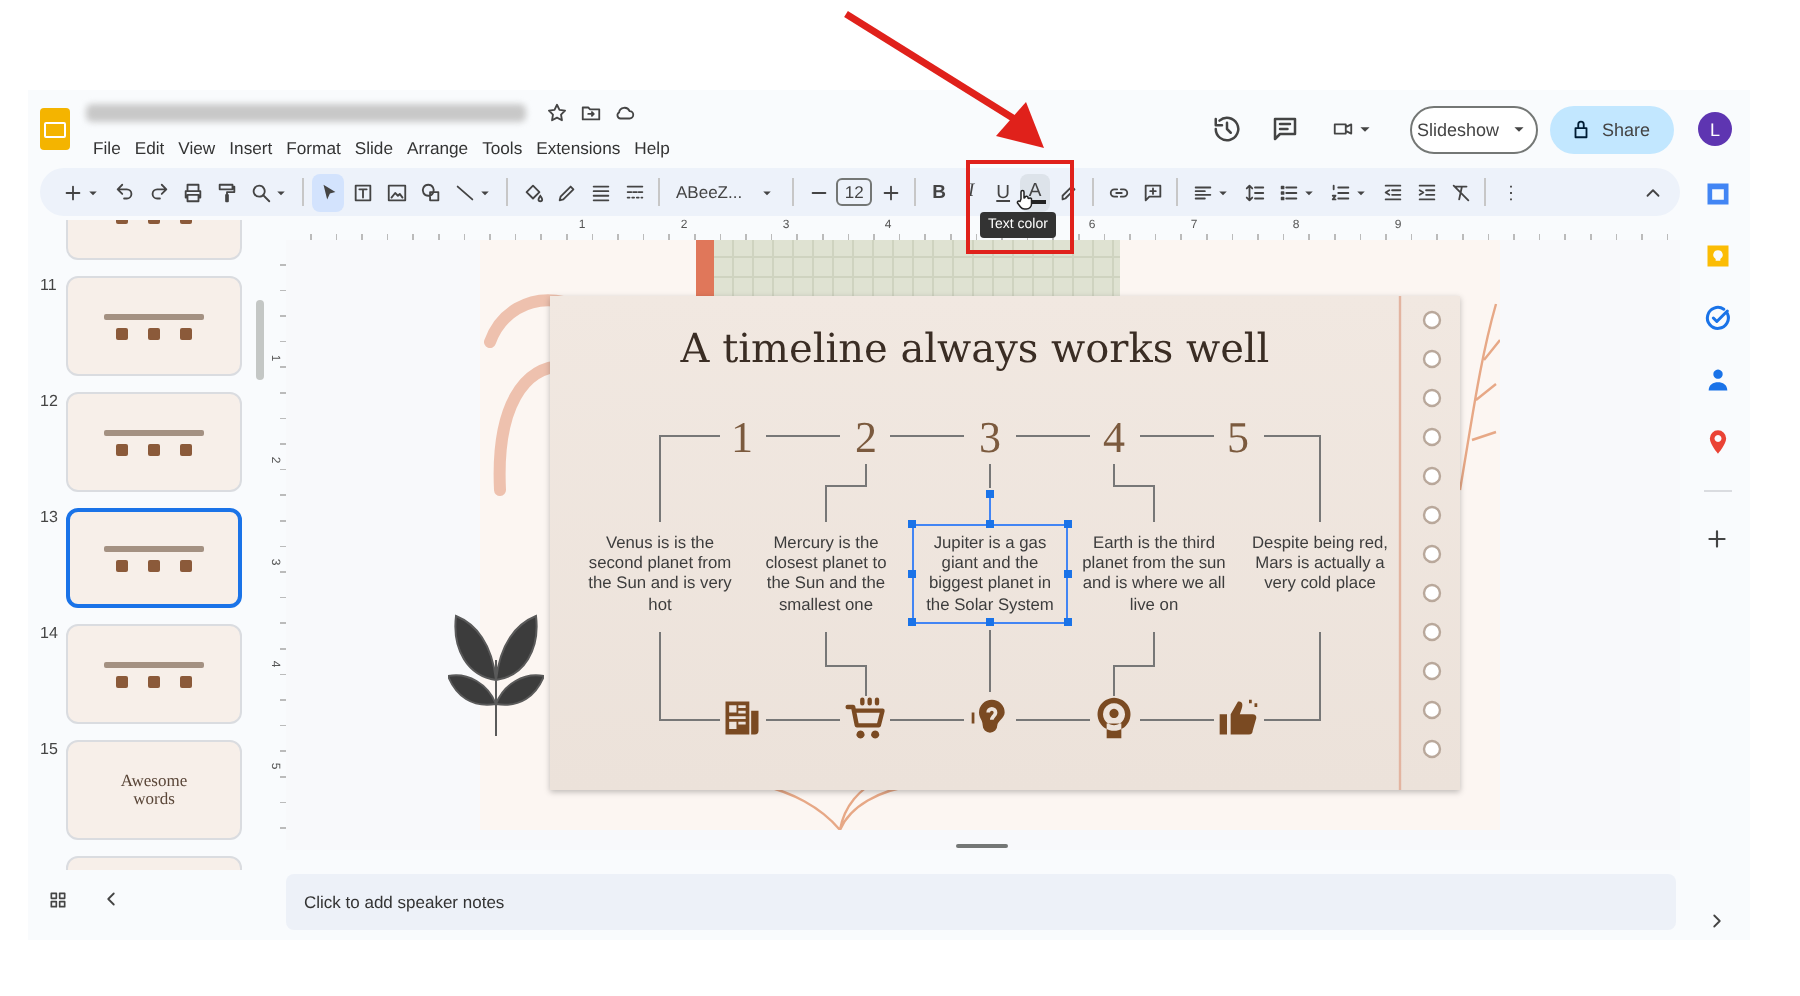 This screenshot has width=1800, height=996. I want to click on paint-bucket-icon, so click(532, 192).